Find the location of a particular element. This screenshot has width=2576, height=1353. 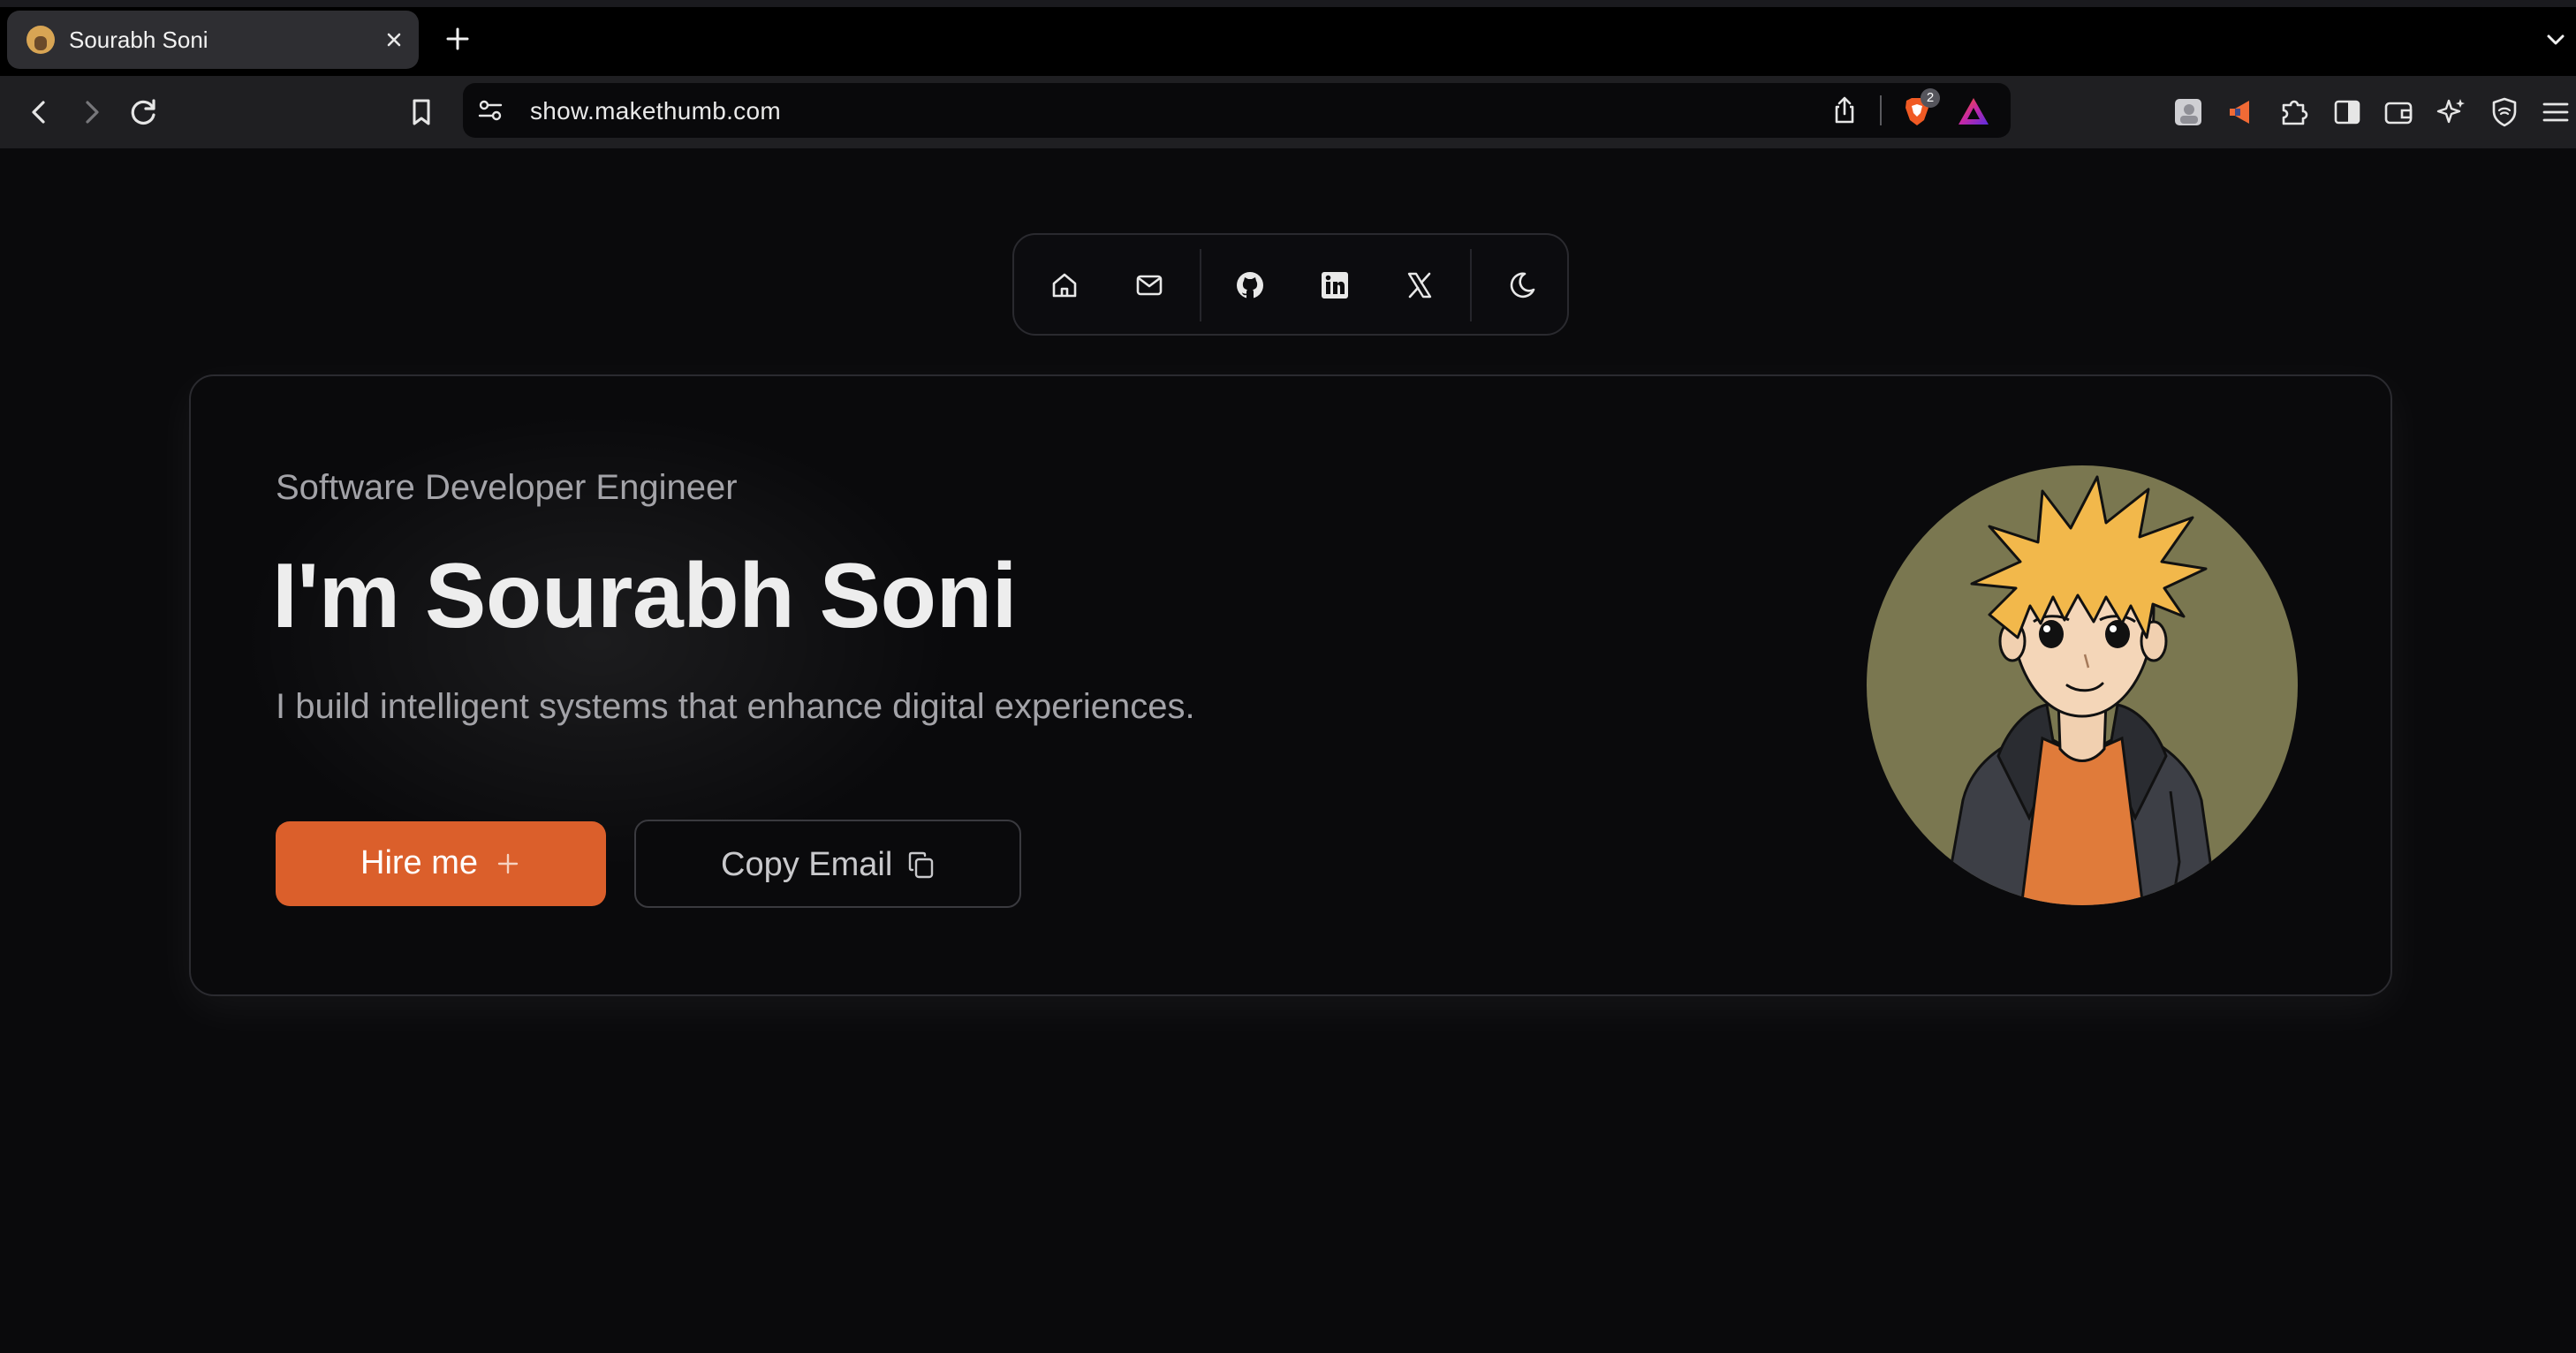

linkedin-icon is located at coordinates (1335, 285).